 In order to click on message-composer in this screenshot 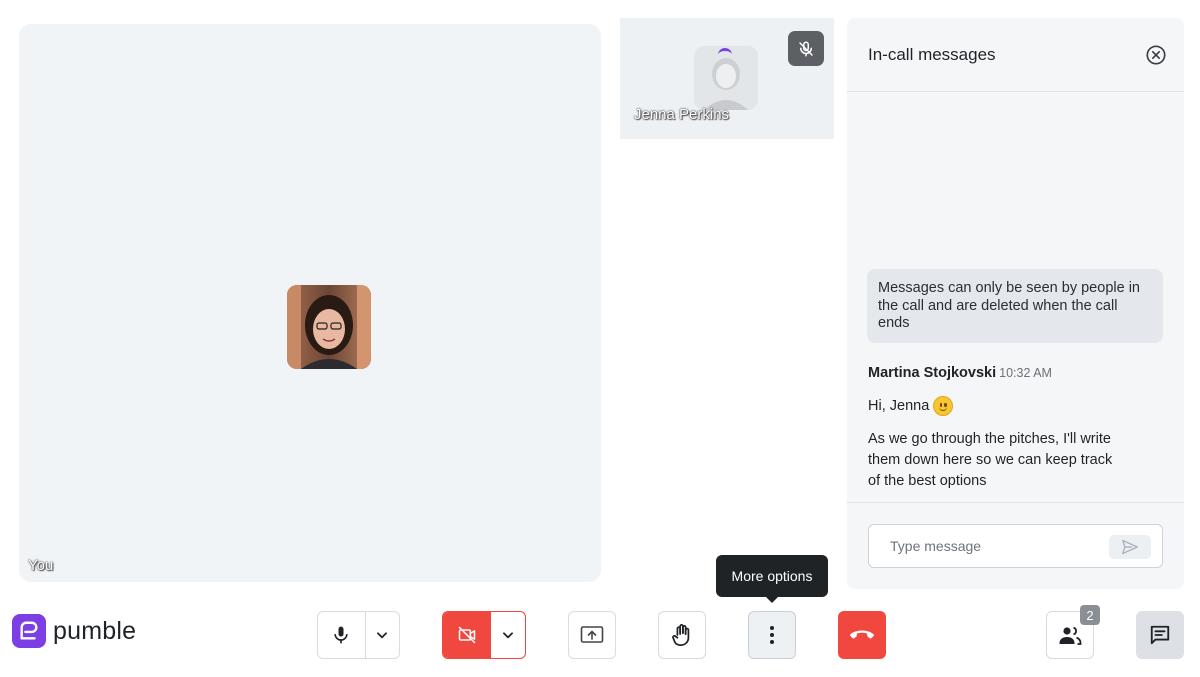, I will do `click(1015, 546)`.